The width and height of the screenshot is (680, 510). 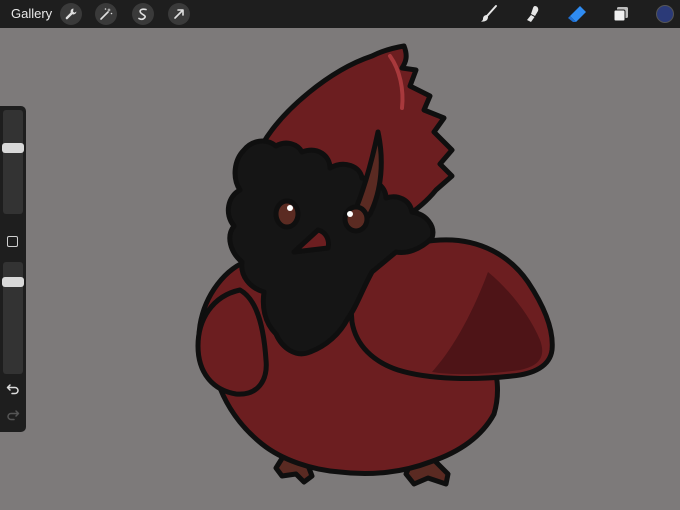 I want to click on left-eye-glint, so click(x=290, y=208).